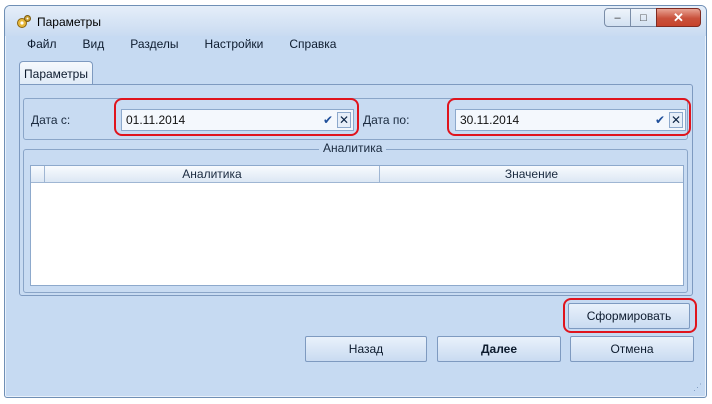  I want to click on menu-help: Справка, so click(308, 46).